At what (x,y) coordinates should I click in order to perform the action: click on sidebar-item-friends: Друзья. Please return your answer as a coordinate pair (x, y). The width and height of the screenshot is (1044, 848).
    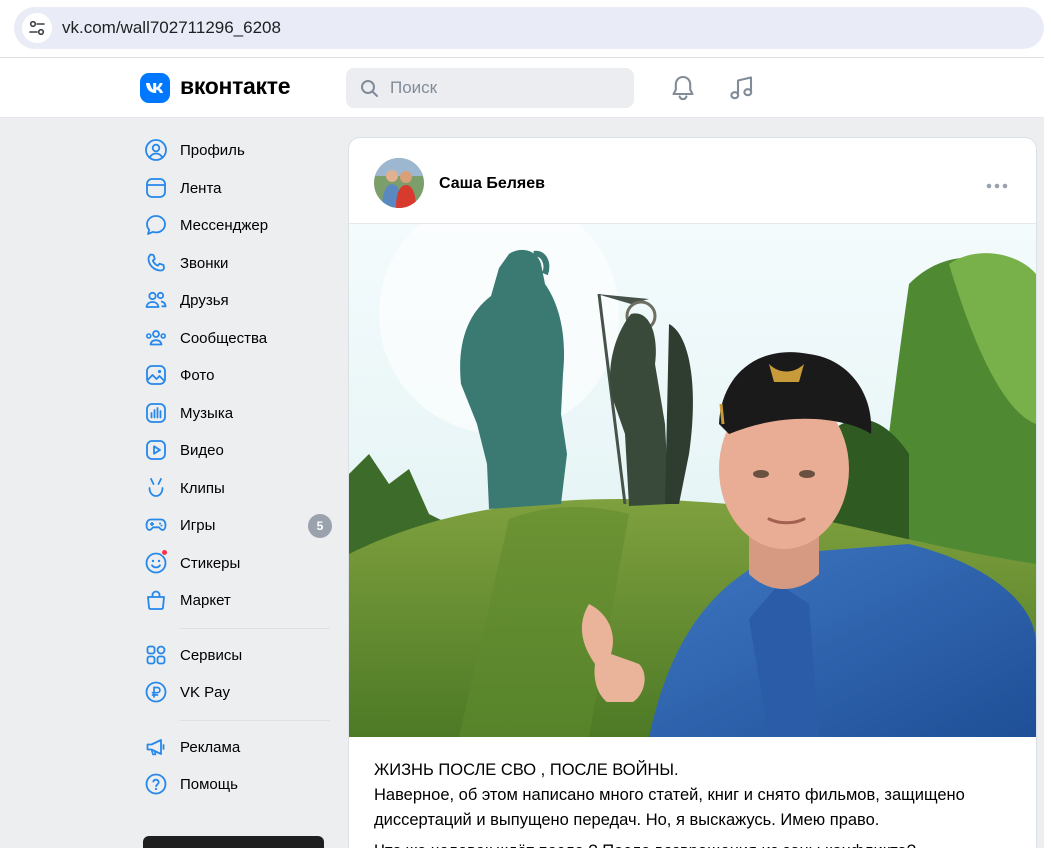
    Looking at the image, I should click on (240, 301).